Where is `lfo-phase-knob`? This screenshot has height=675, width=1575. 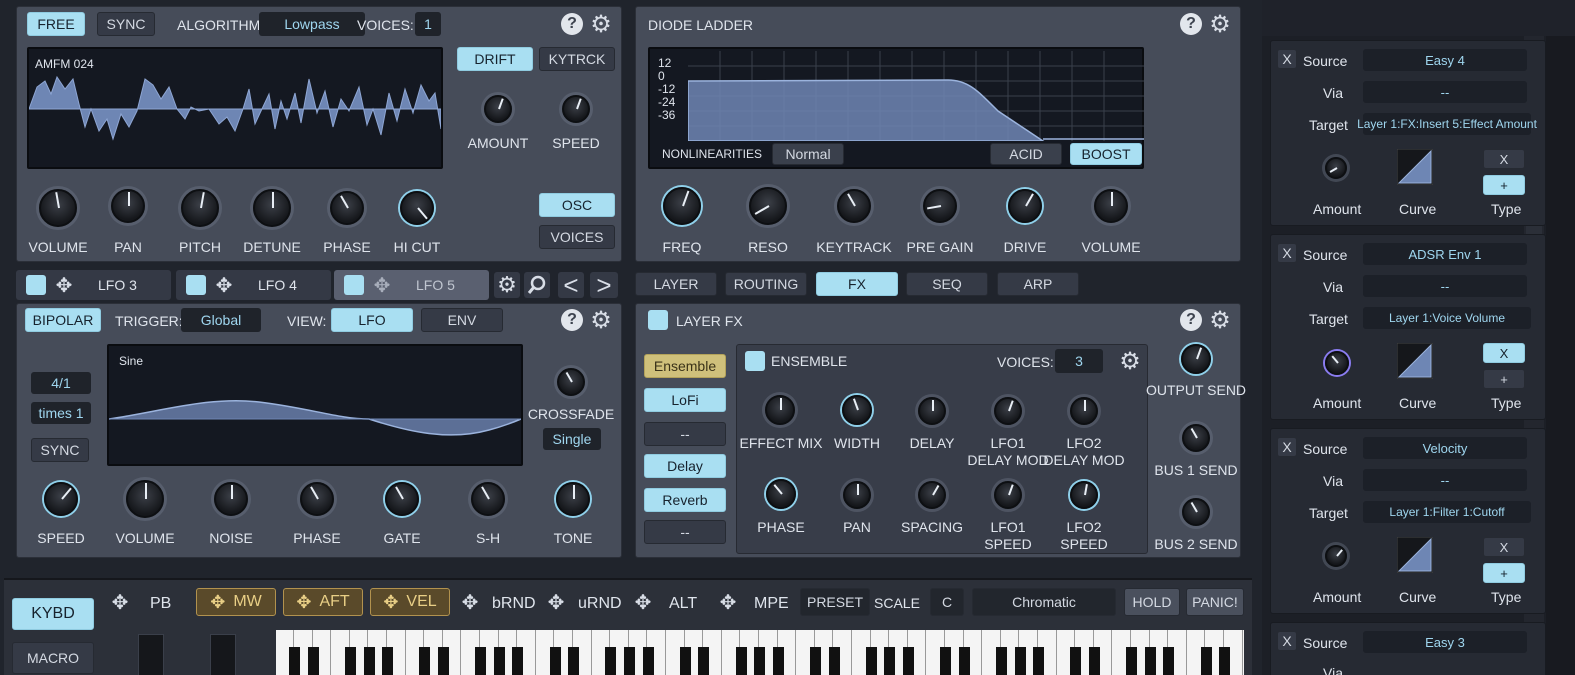
lfo-phase-knob is located at coordinates (317, 499).